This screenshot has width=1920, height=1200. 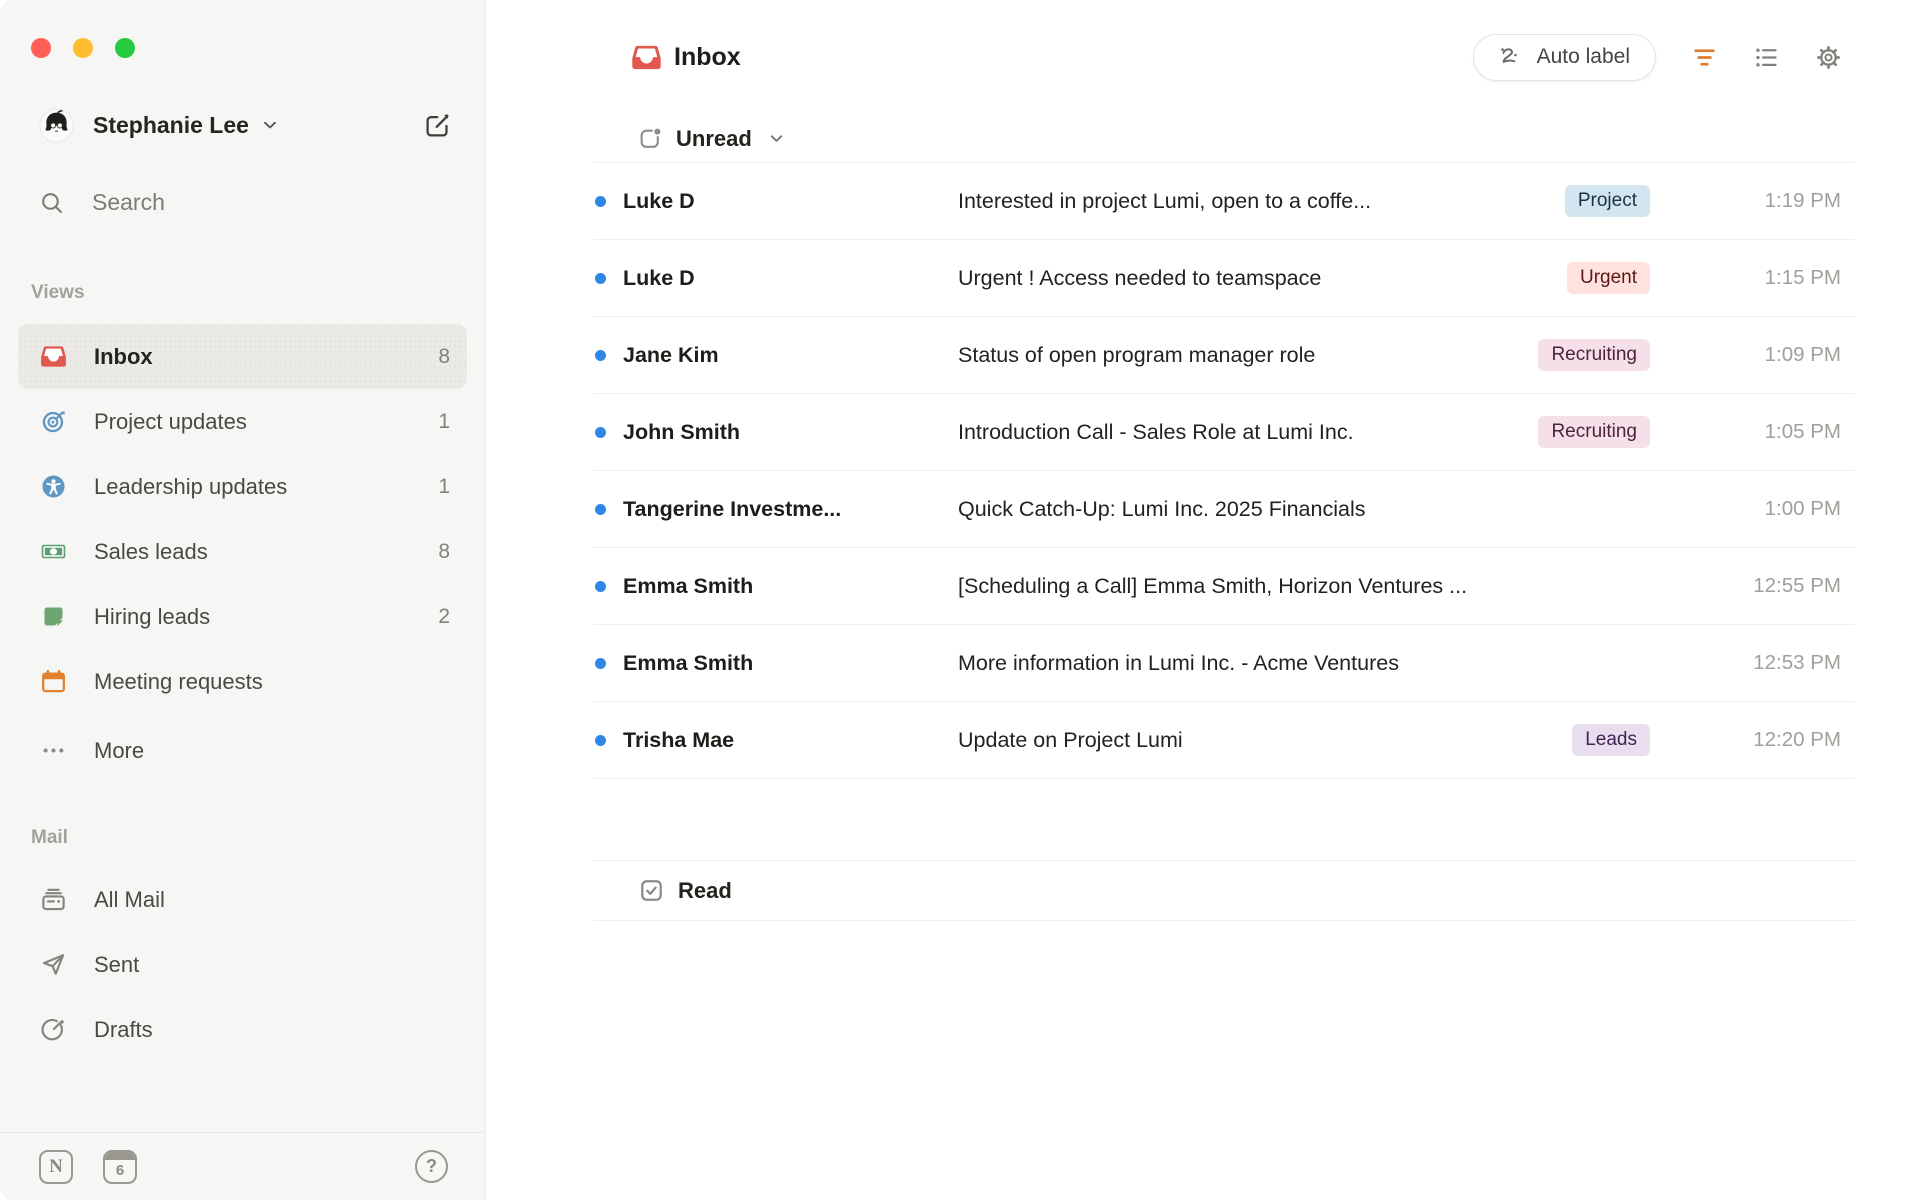 What do you see at coordinates (1828, 57) in the screenshot?
I see `gear-icon` at bounding box center [1828, 57].